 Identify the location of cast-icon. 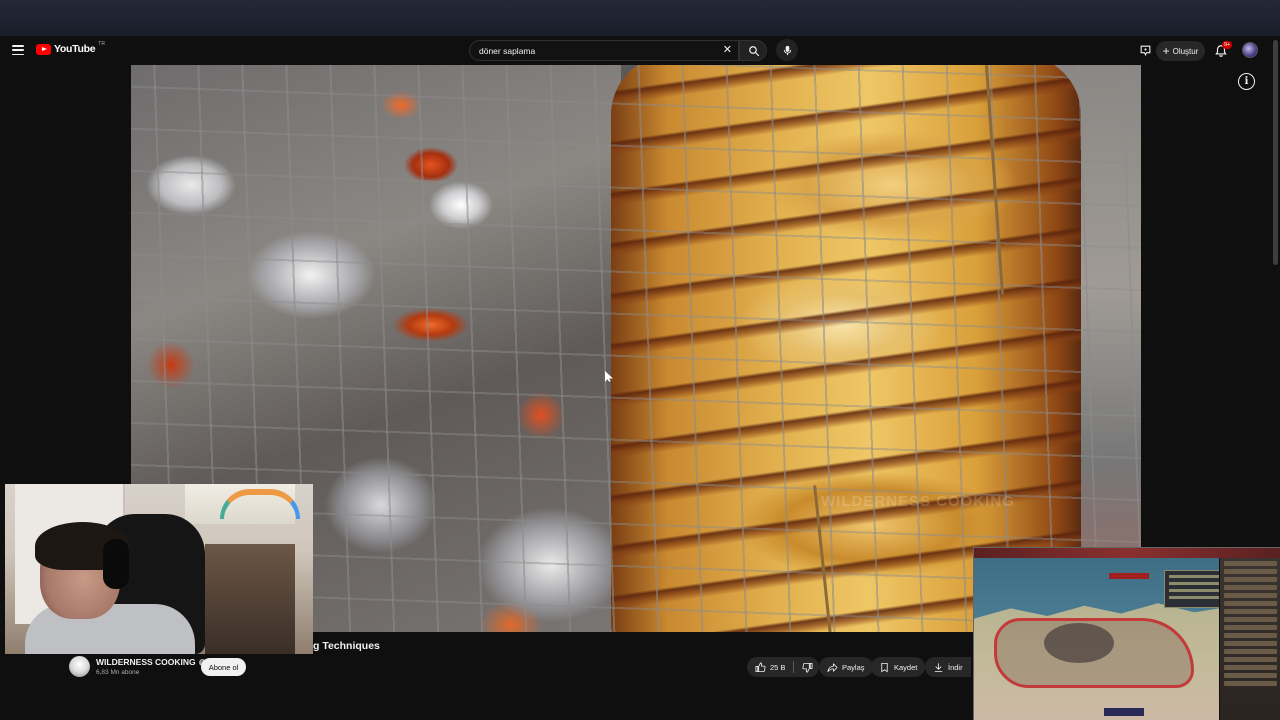
(1145, 50).